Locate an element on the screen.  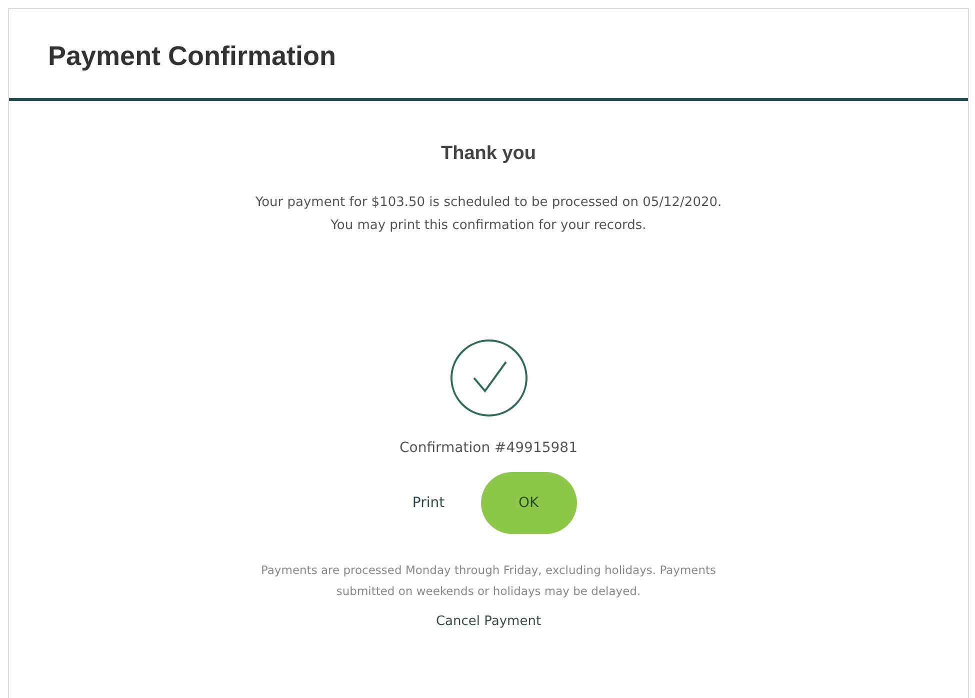
confirmation-number: Confirmation #49915981 is located at coordinates (488, 448).